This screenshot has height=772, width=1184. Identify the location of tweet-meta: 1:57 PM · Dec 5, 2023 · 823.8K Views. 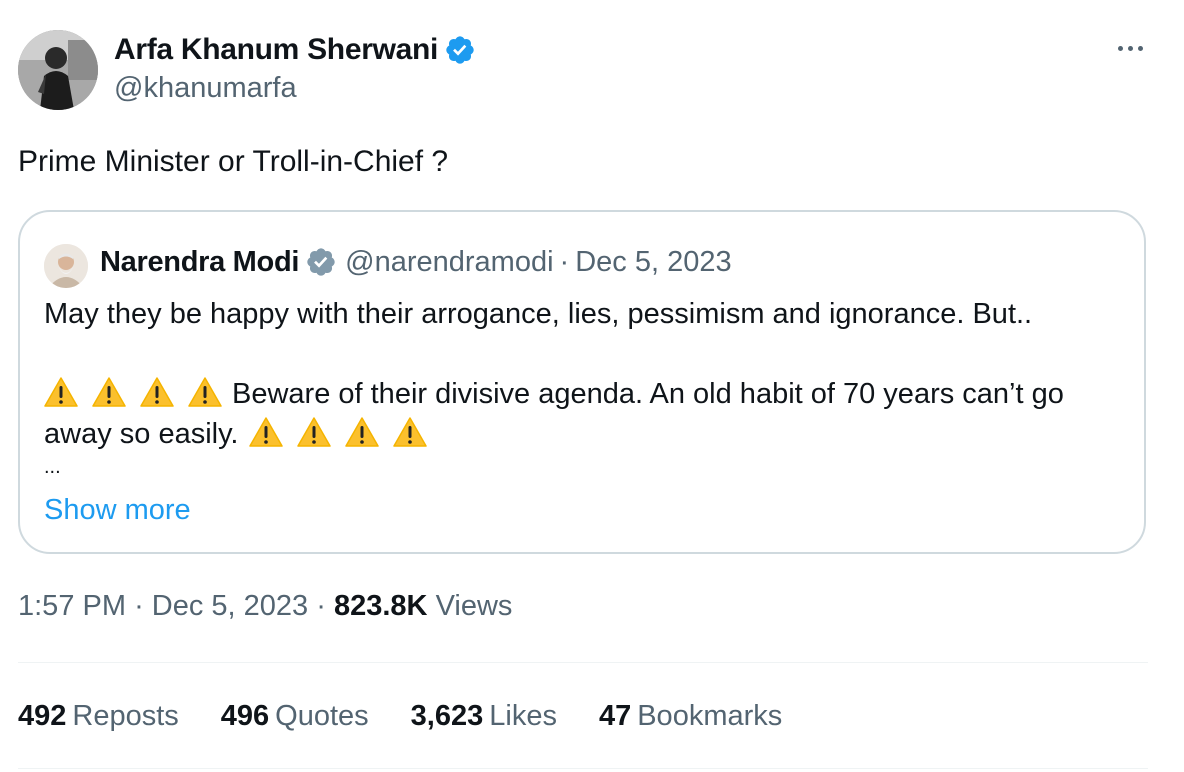
(265, 606).